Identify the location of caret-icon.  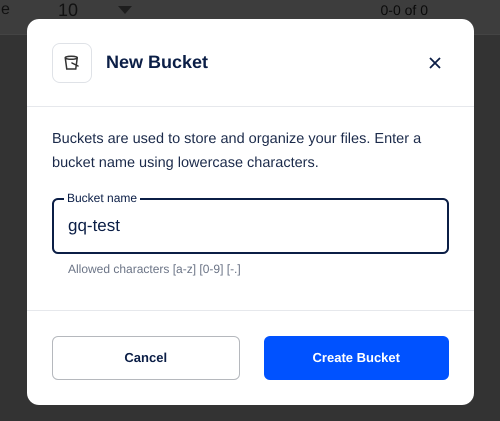
(125, 10).